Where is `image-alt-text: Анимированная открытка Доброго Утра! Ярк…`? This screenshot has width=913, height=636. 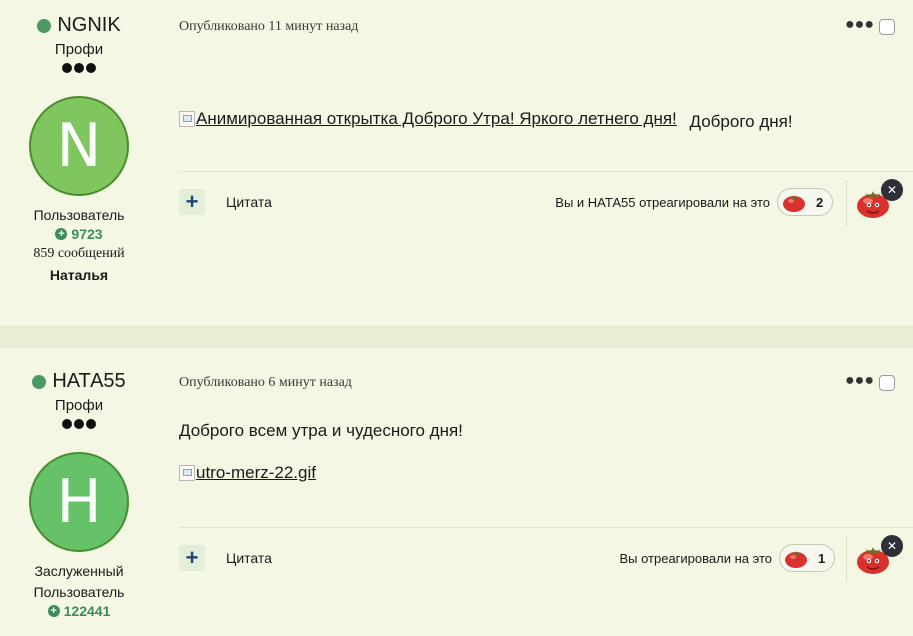 image-alt-text: Анимированная открытка Доброго Утра! Ярк… is located at coordinates (436, 118).